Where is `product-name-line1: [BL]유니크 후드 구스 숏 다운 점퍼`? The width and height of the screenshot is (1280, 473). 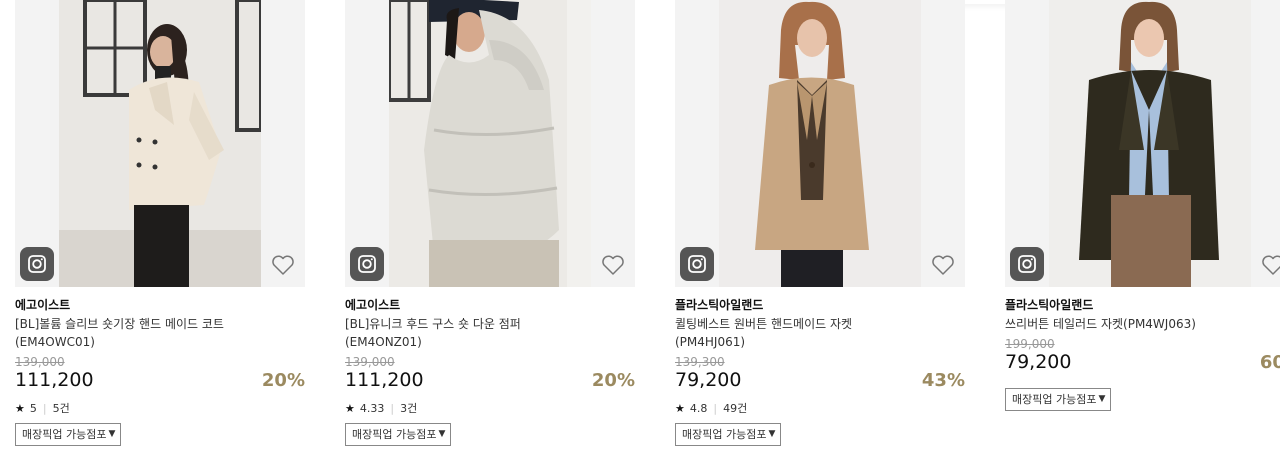 product-name-line1: [BL]유니크 후드 구스 숏 다운 점퍼 is located at coordinates (433, 324).